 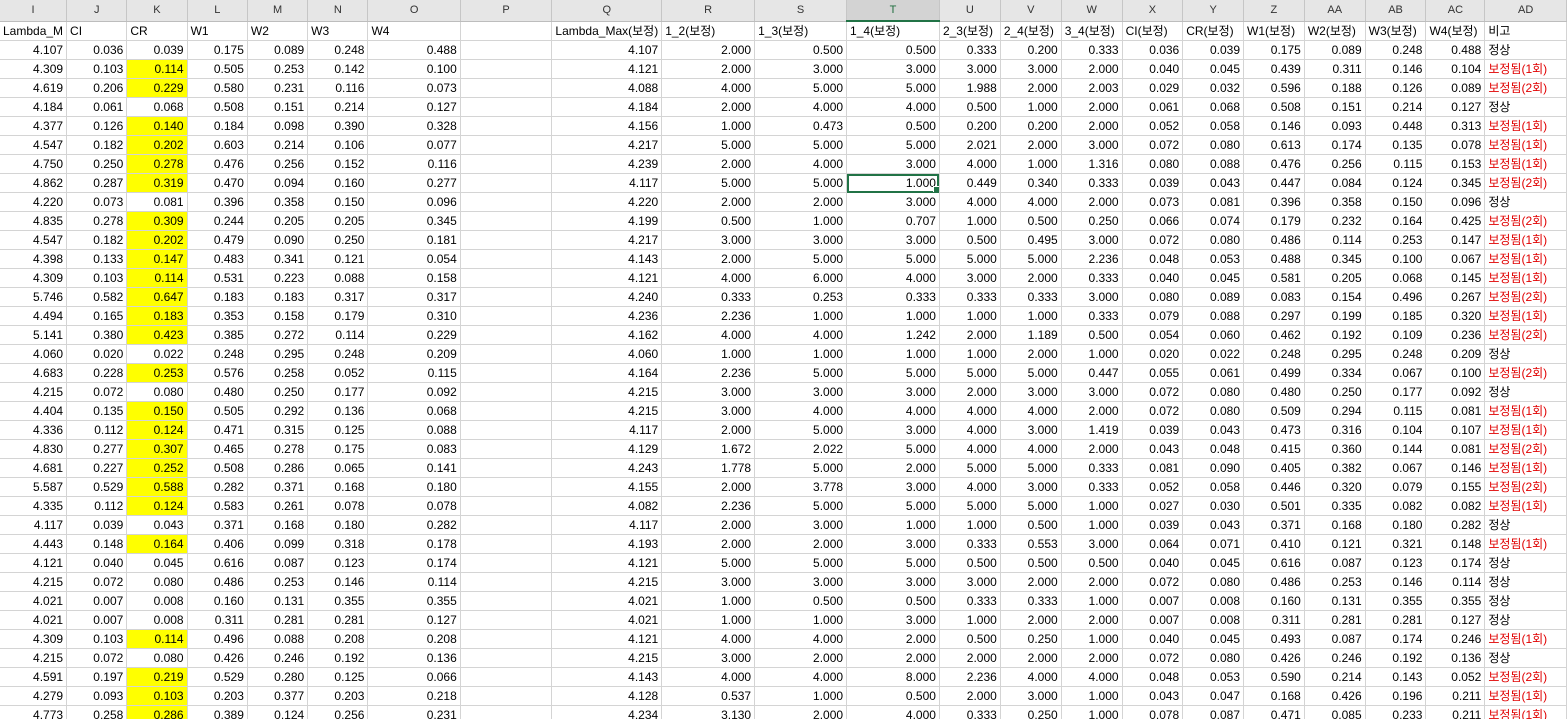 I want to click on cell-k: 0.114, so click(x=157, y=639).